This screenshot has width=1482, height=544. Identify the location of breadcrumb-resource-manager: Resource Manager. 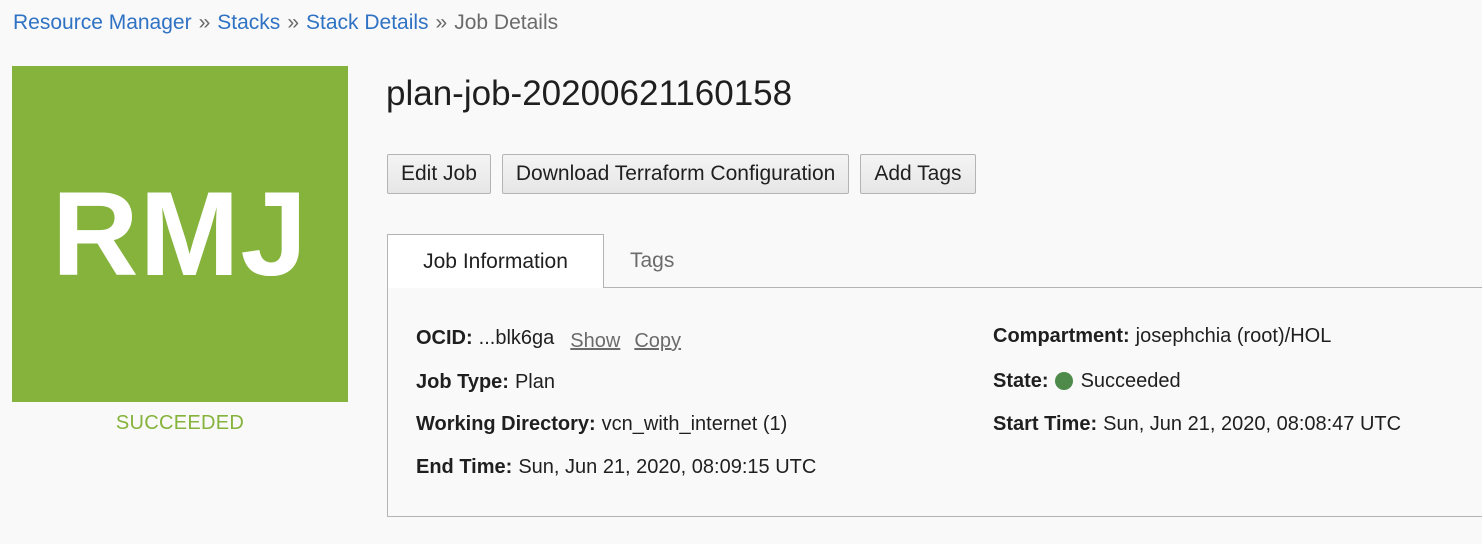
(102, 22).